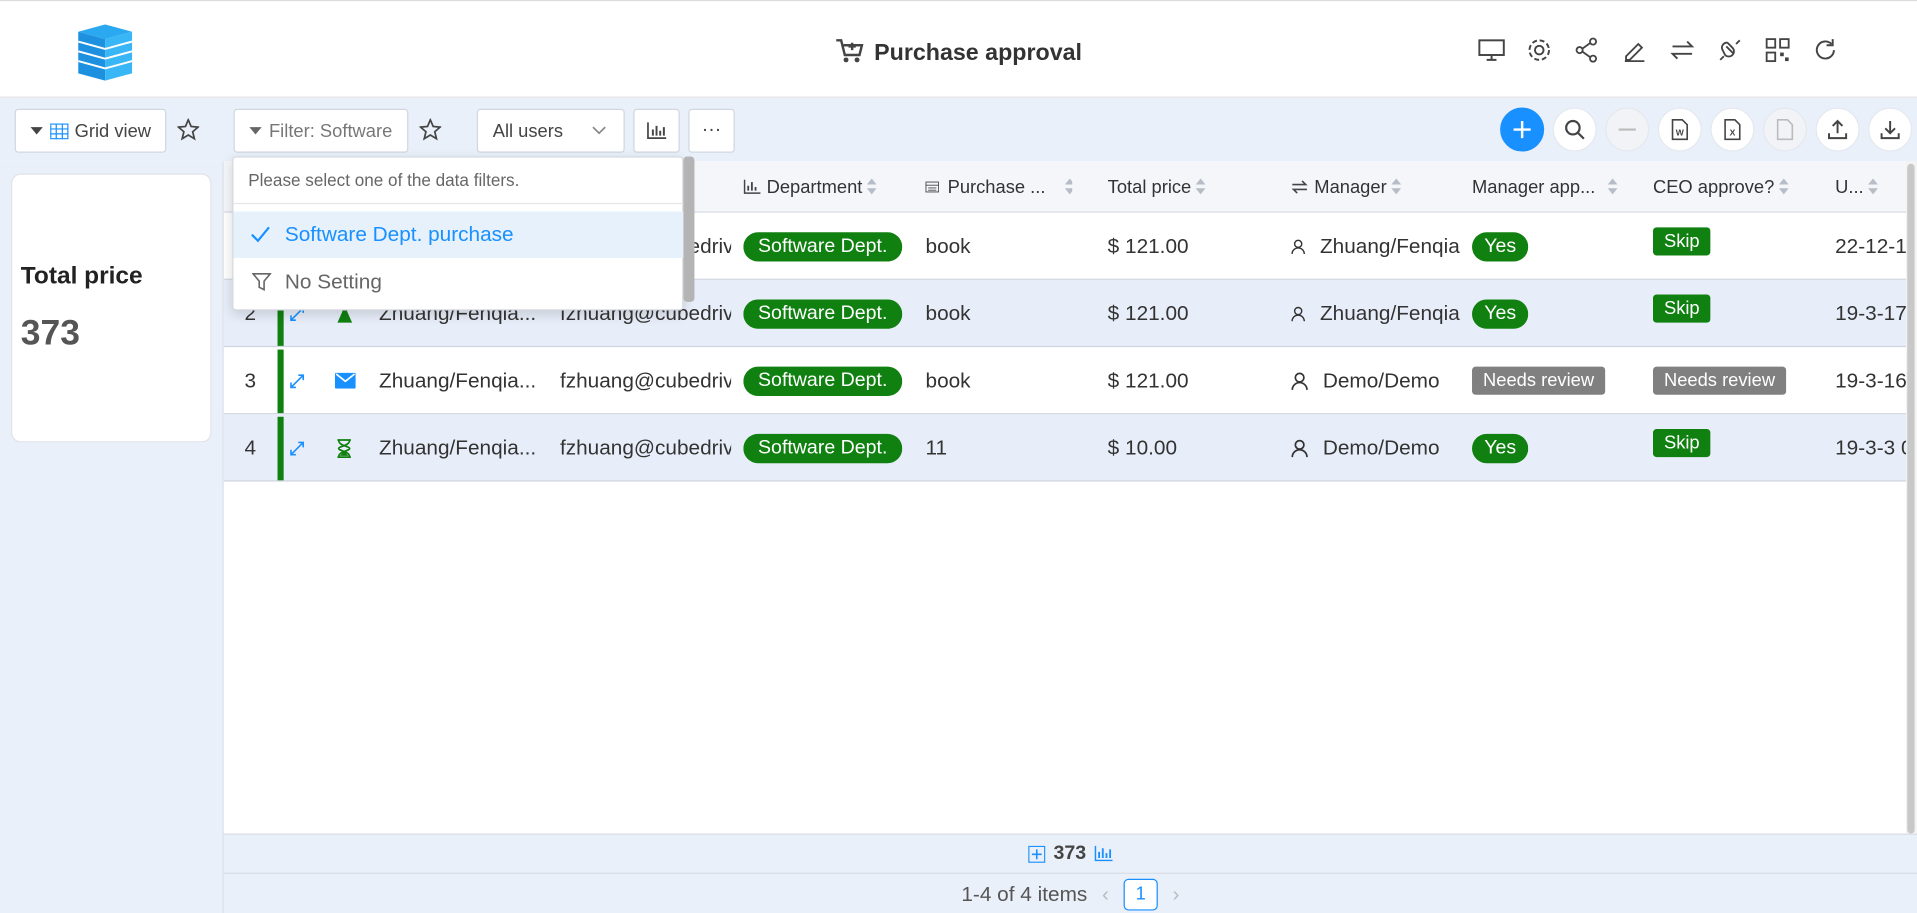 The image size is (1917, 913). What do you see at coordinates (1682, 50) in the screenshot?
I see `swap-icon` at bounding box center [1682, 50].